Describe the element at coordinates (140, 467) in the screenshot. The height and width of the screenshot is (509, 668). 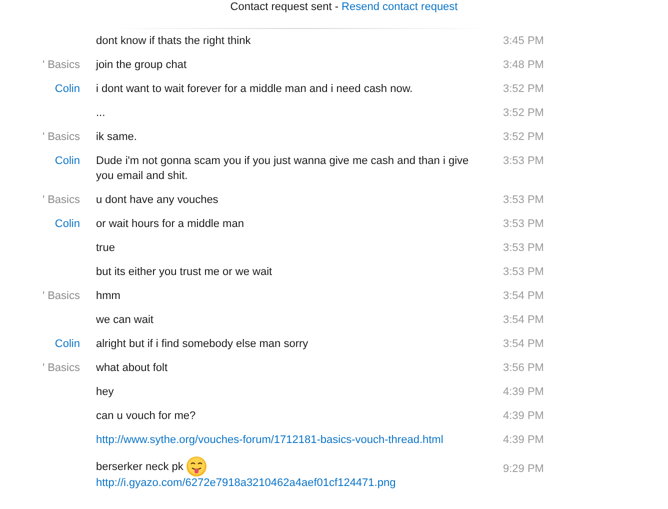
I see `message-text: berserker neck pk` at that location.